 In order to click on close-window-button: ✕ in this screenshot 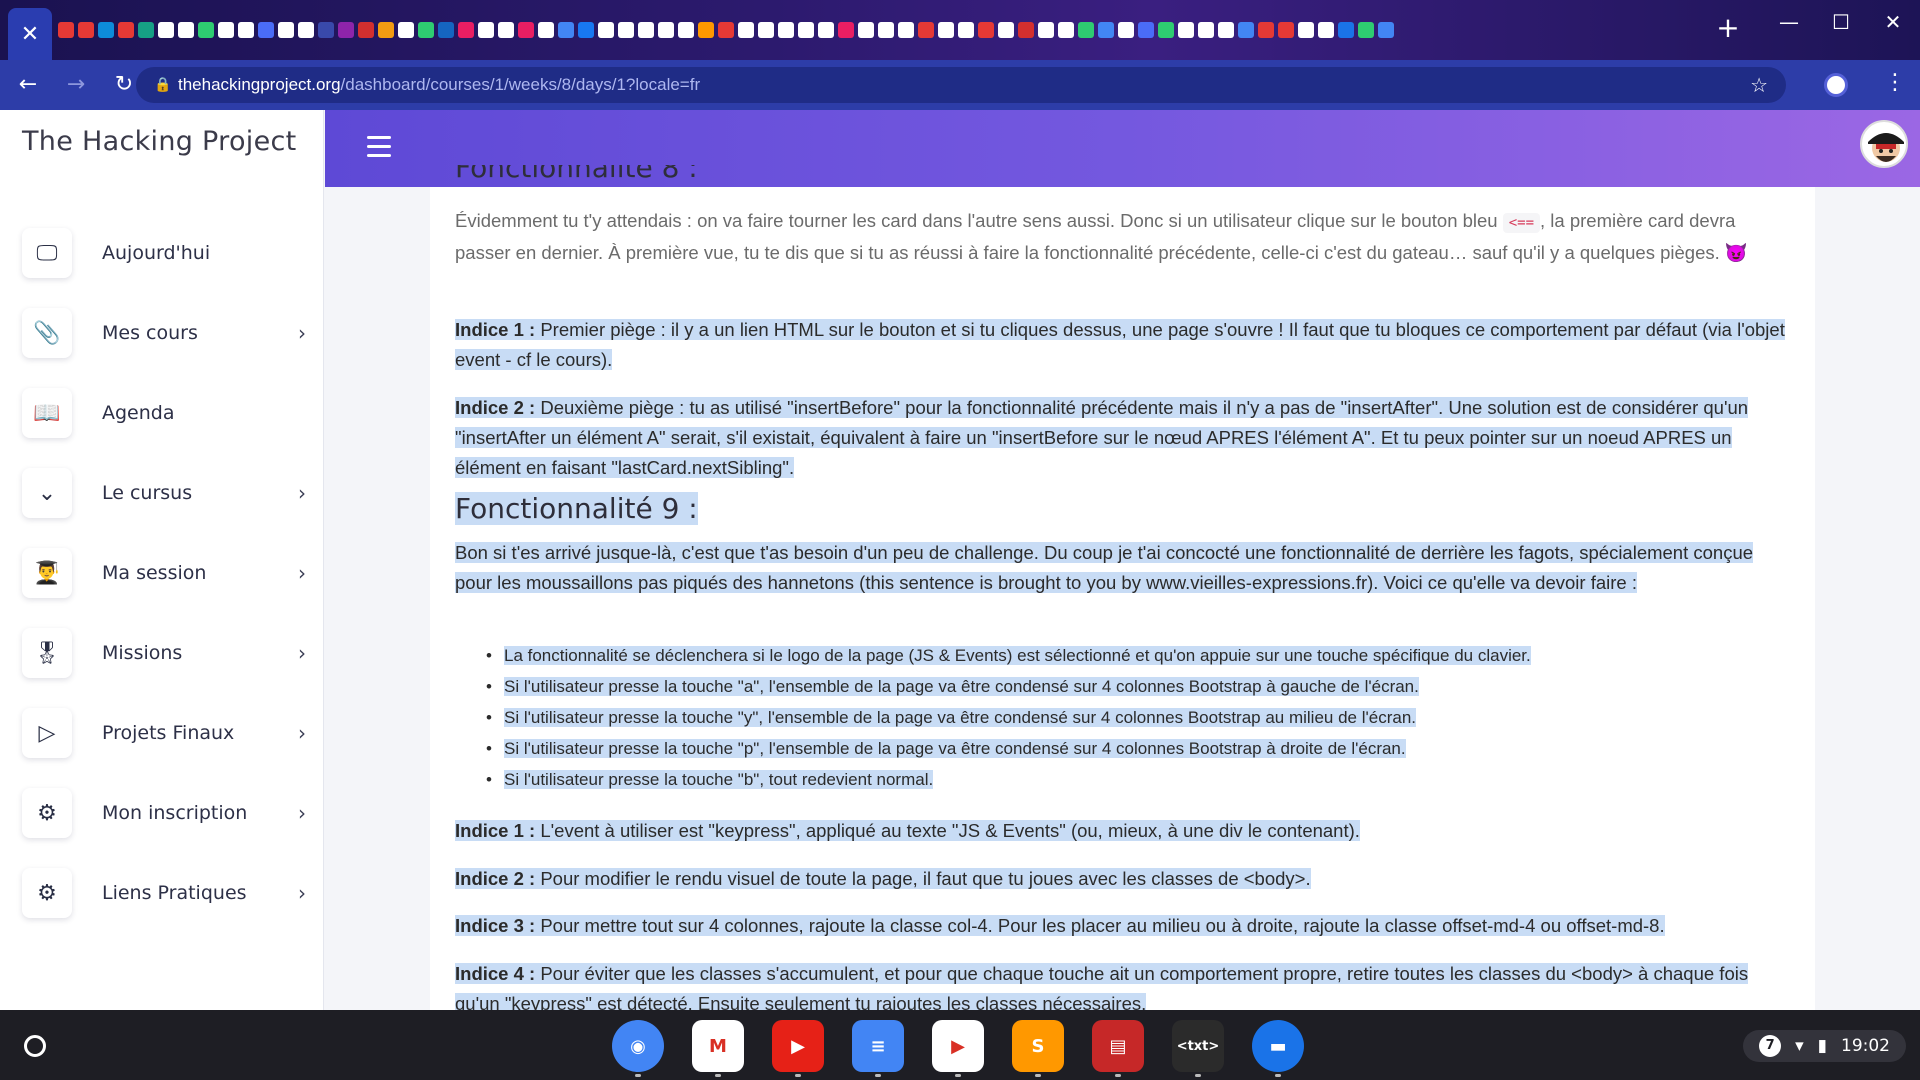, I will do `click(1893, 22)`.